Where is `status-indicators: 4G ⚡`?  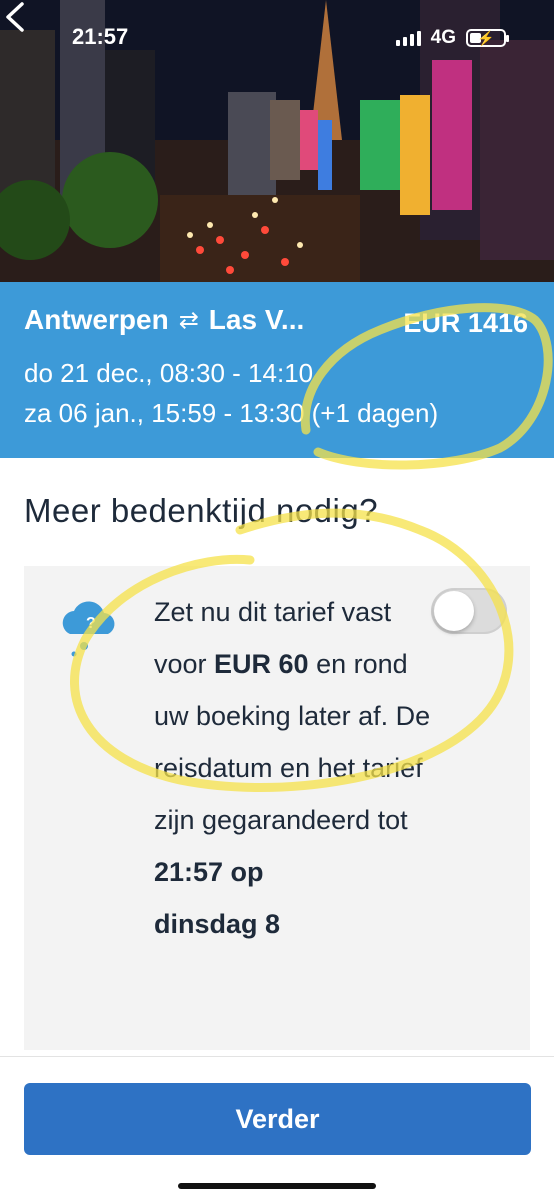
status-indicators: 4G ⚡ is located at coordinates (452, 38).